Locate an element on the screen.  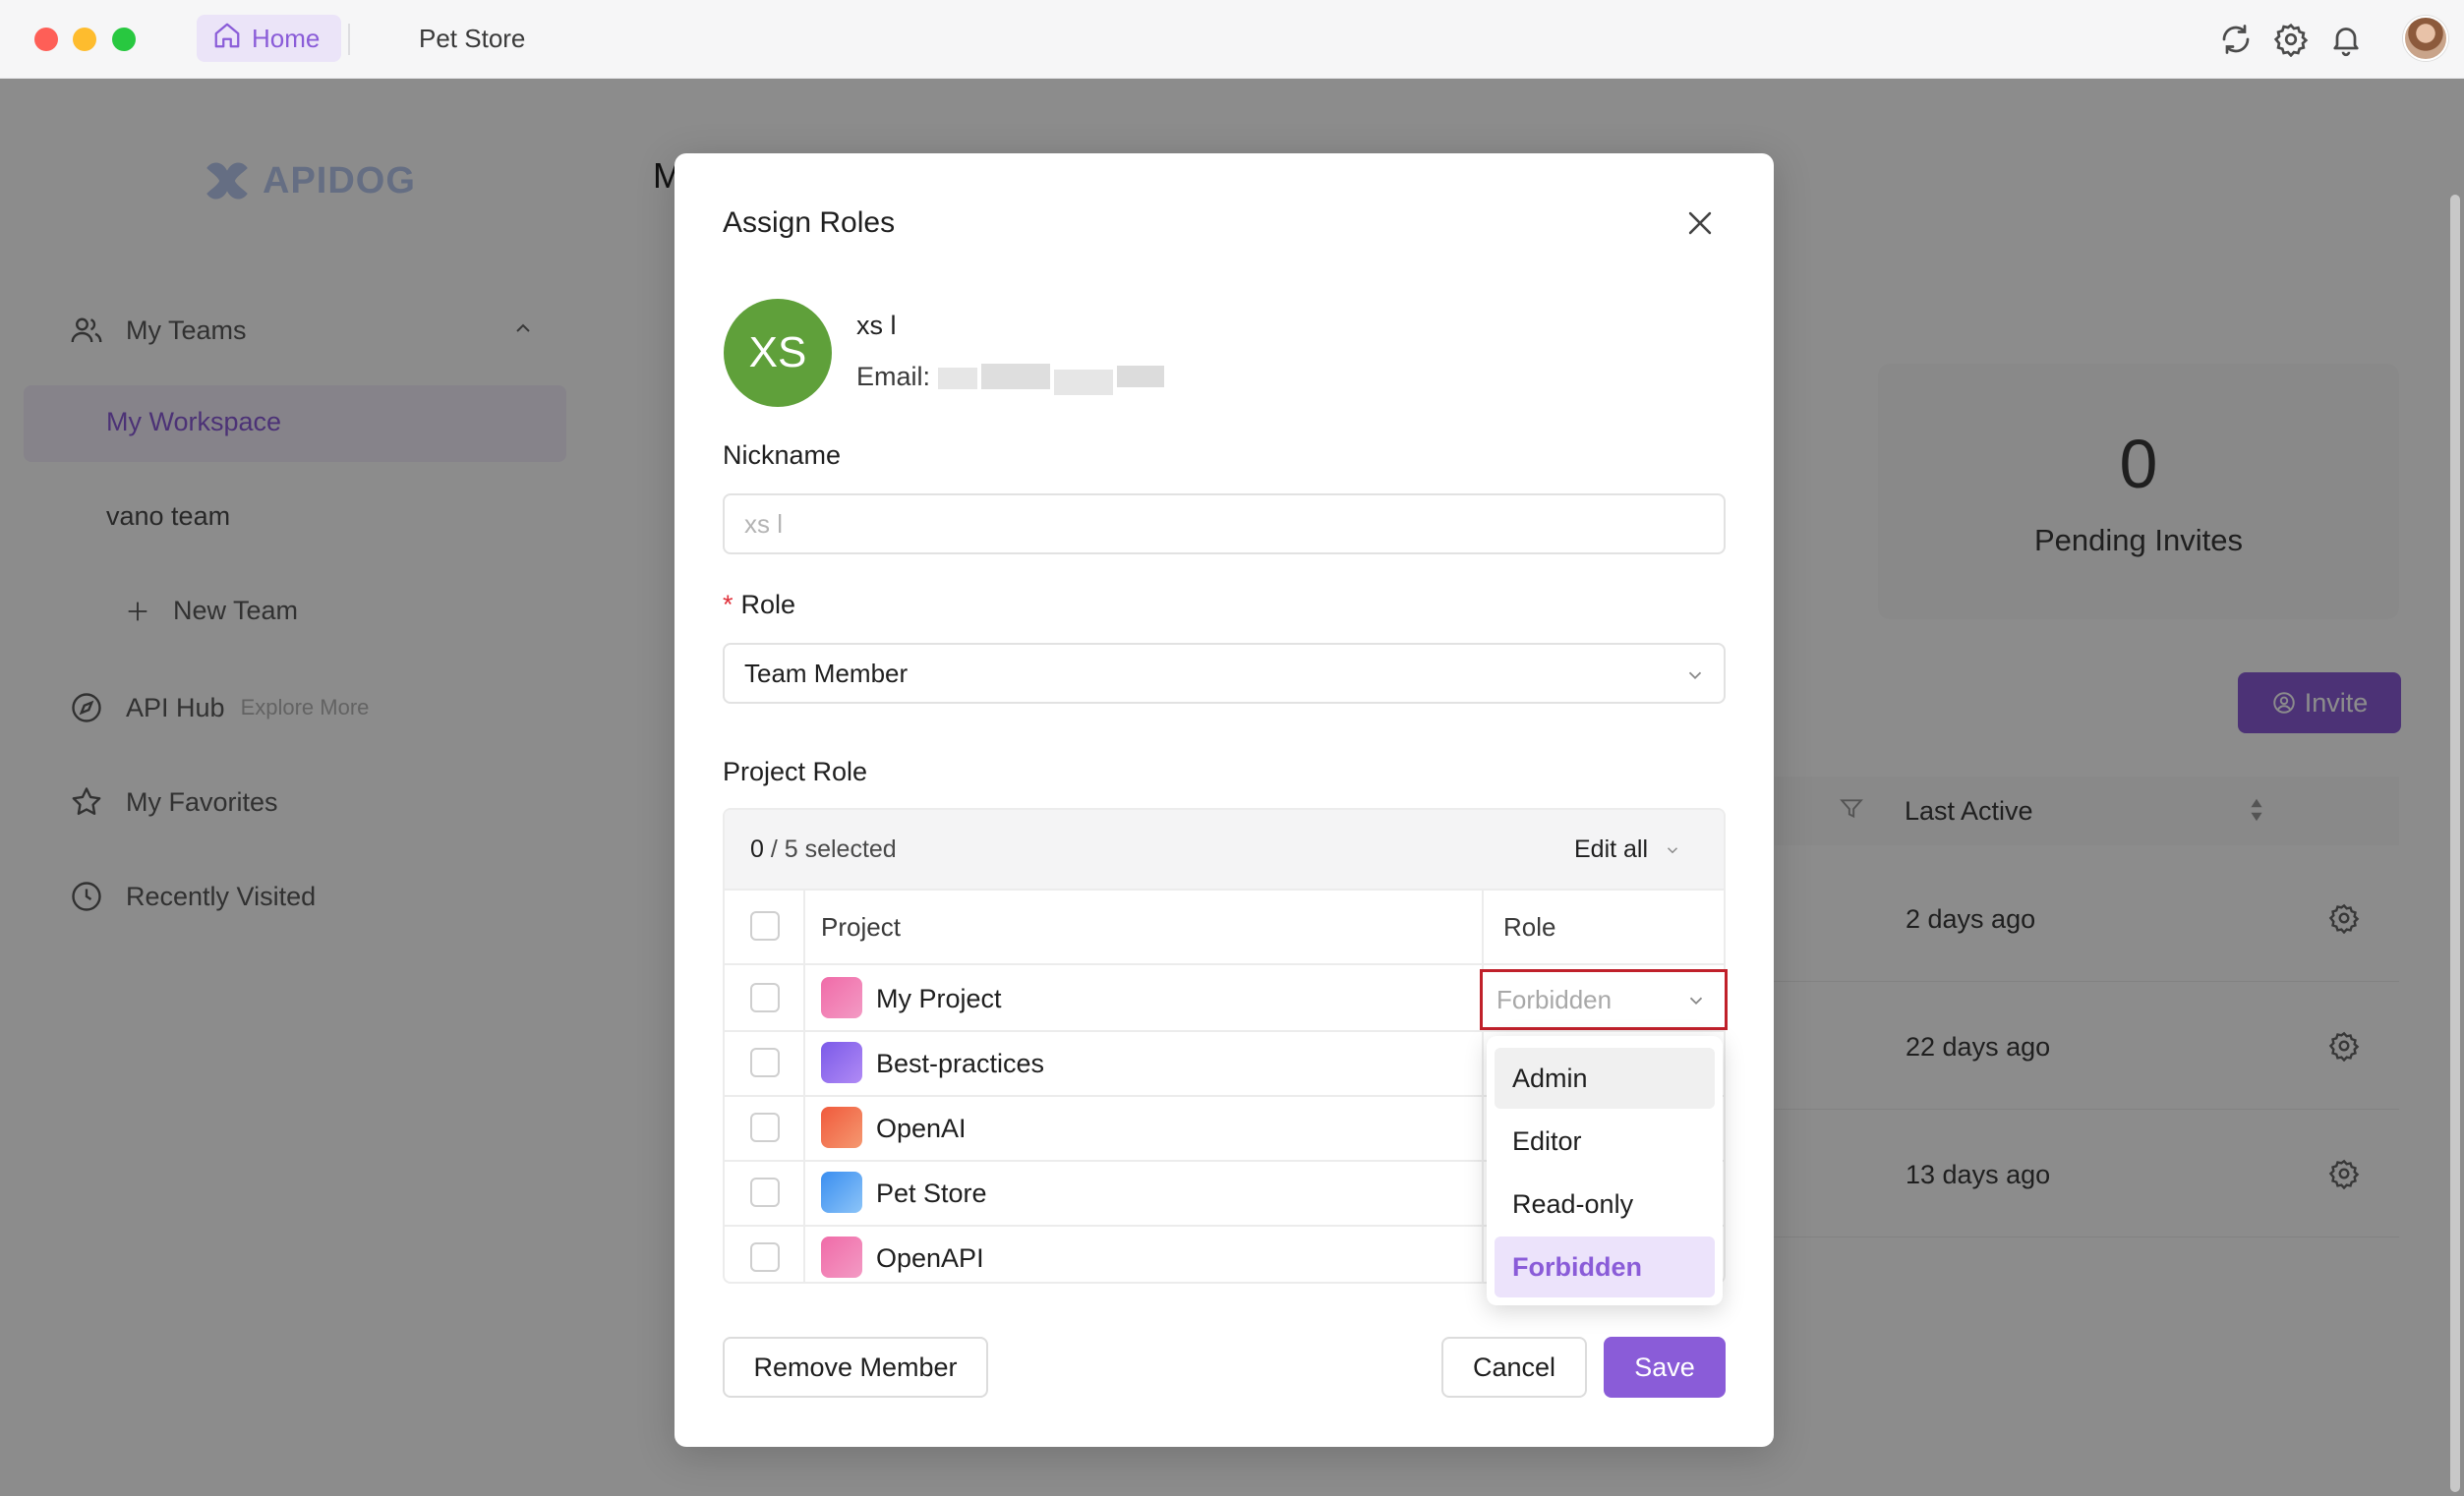
project-name: OpenAPI is located at coordinates (930, 1258).